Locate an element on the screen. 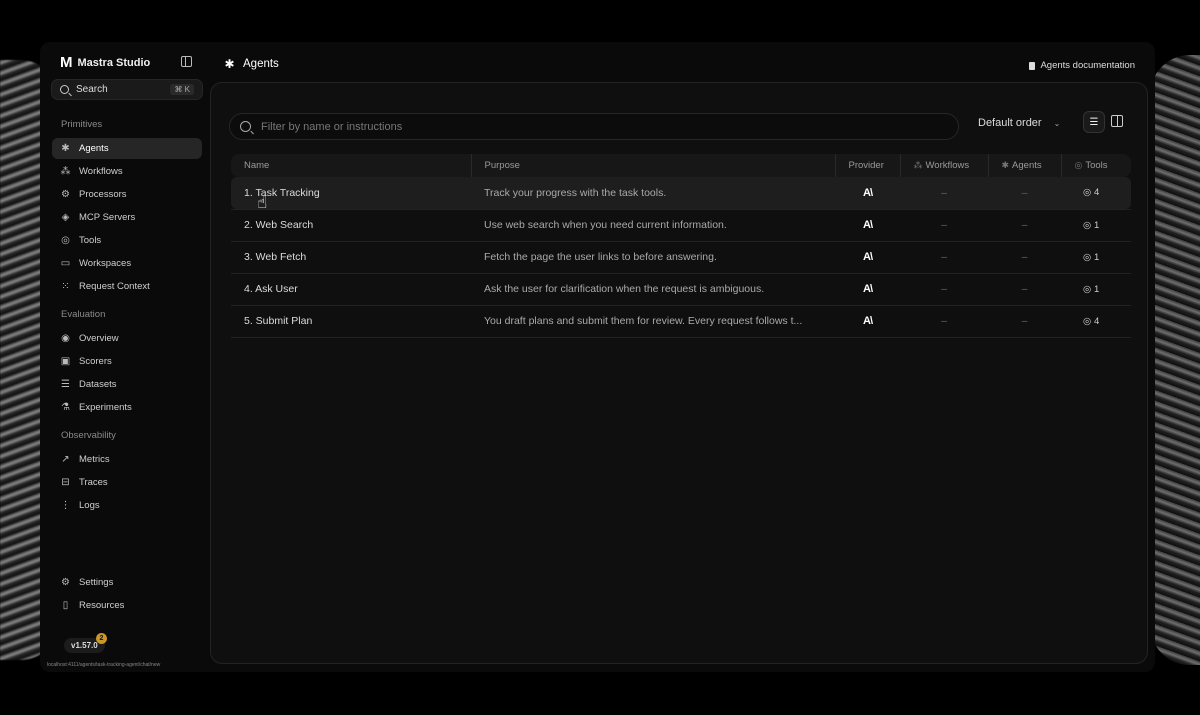 This screenshot has height=715, width=1200. column-header-workflows-label: Workflows is located at coordinates (947, 165).